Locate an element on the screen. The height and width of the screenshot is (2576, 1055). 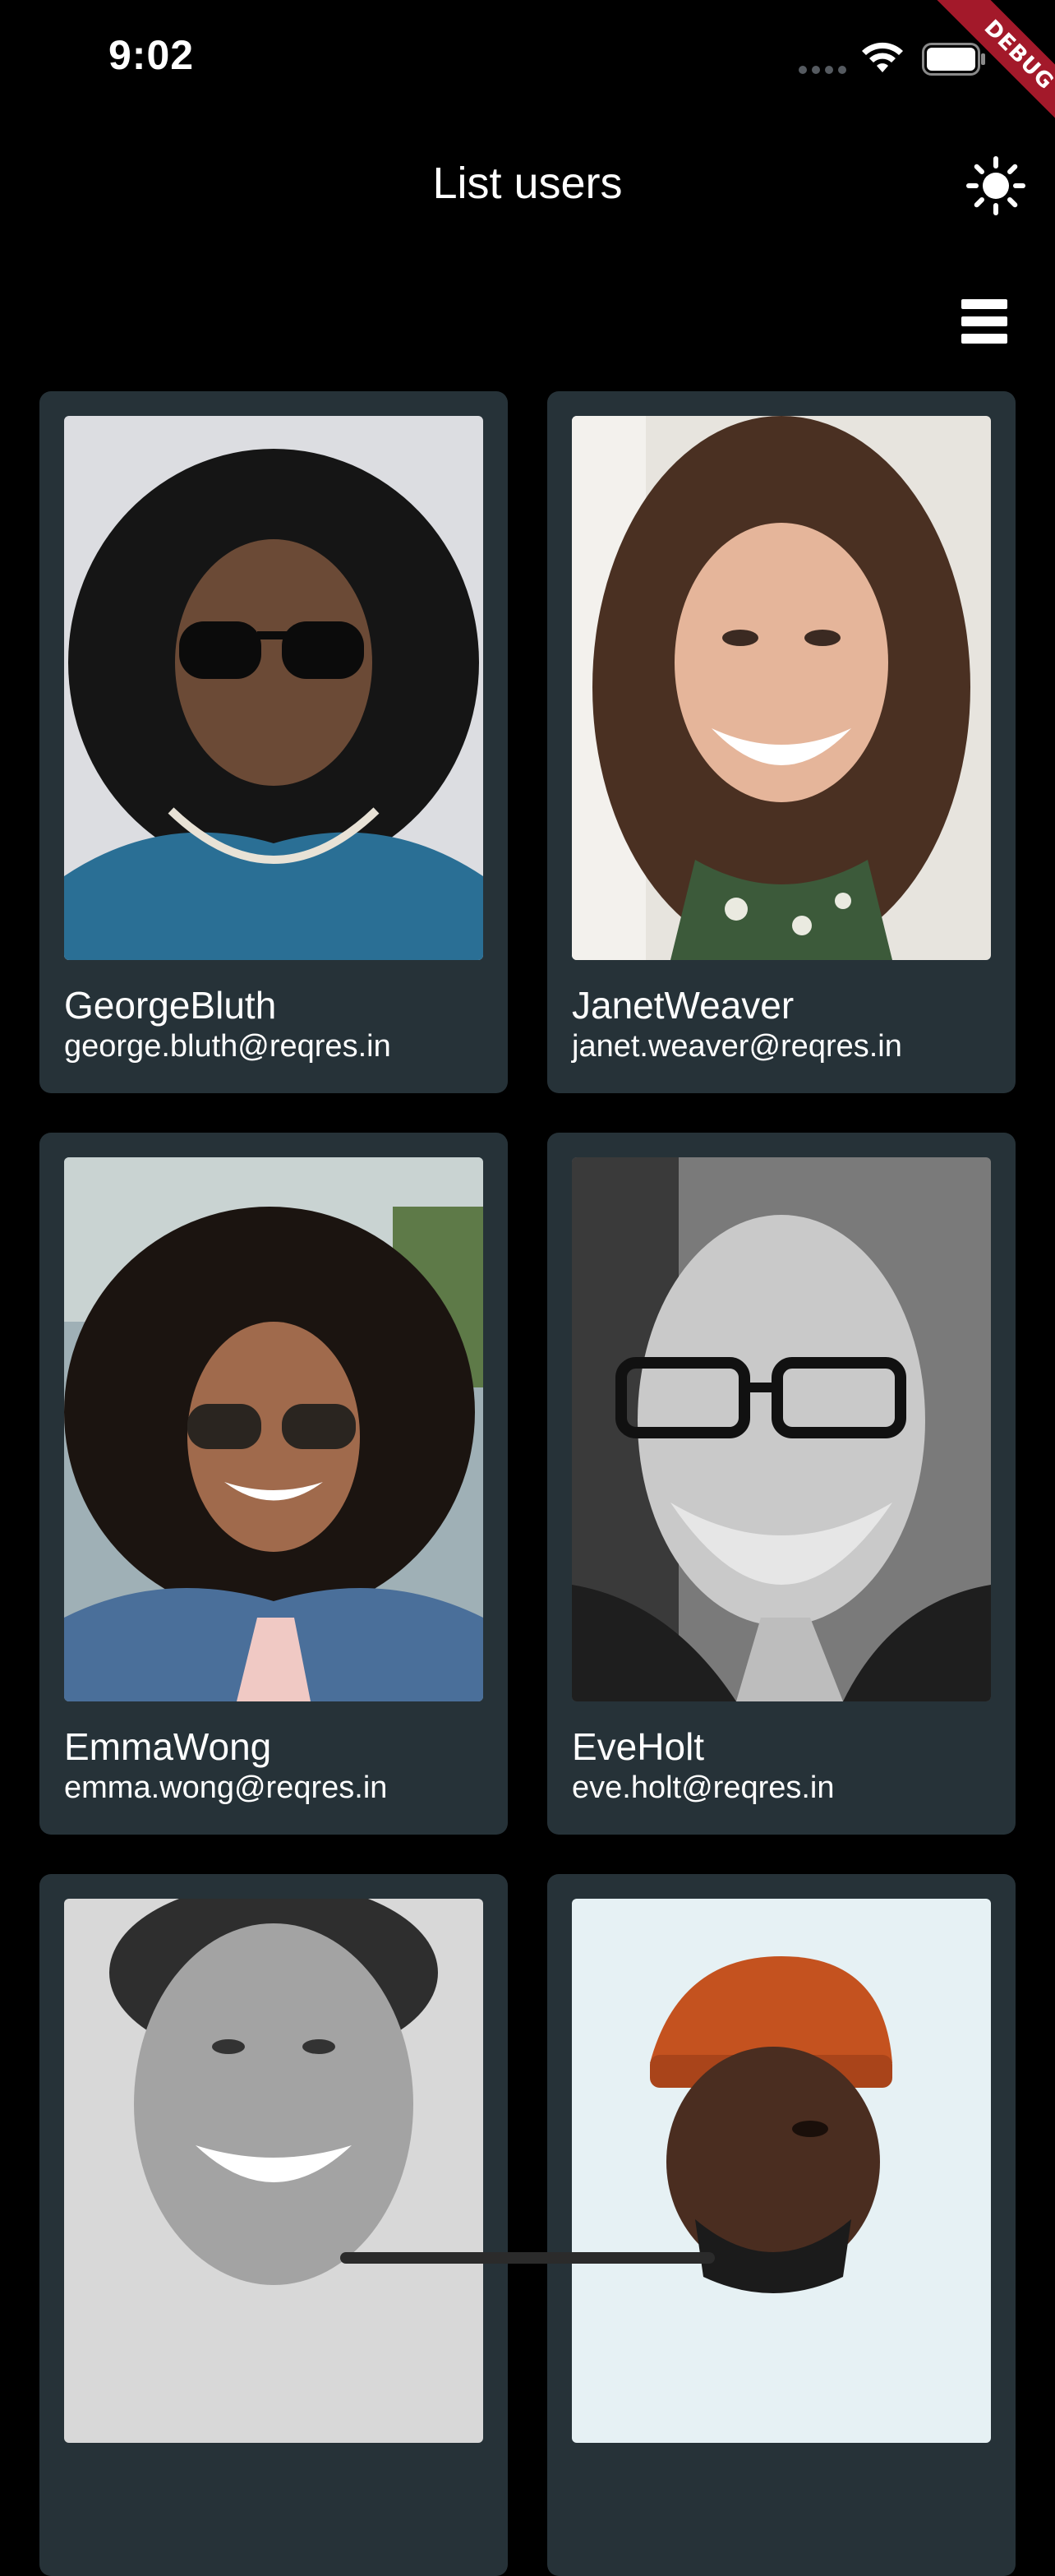
user-card: GeorgeBluth george.bluth@reqres.in is located at coordinates (273, 742).